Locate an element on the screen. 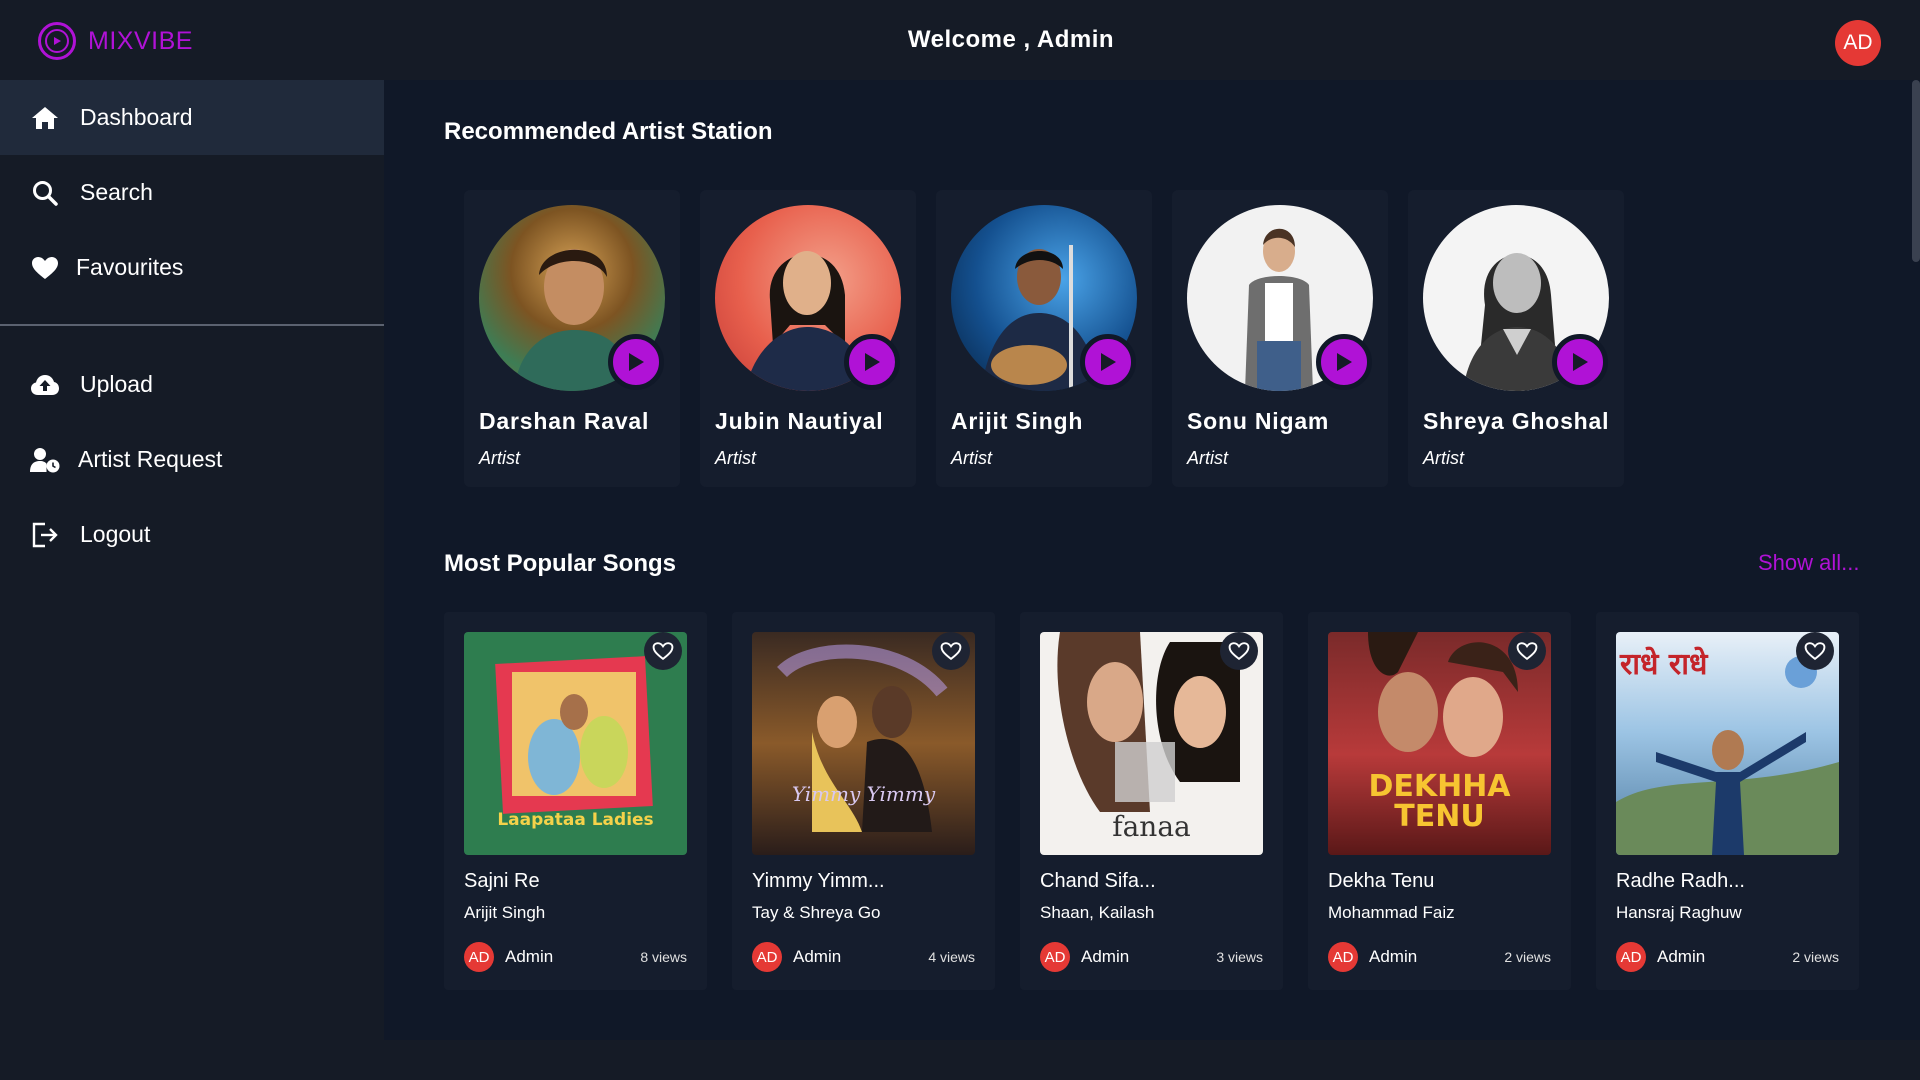 This screenshot has width=1920, height=1080. top-bar: MIXVIBE Welcome , Admin AD is located at coordinates (960, 40).